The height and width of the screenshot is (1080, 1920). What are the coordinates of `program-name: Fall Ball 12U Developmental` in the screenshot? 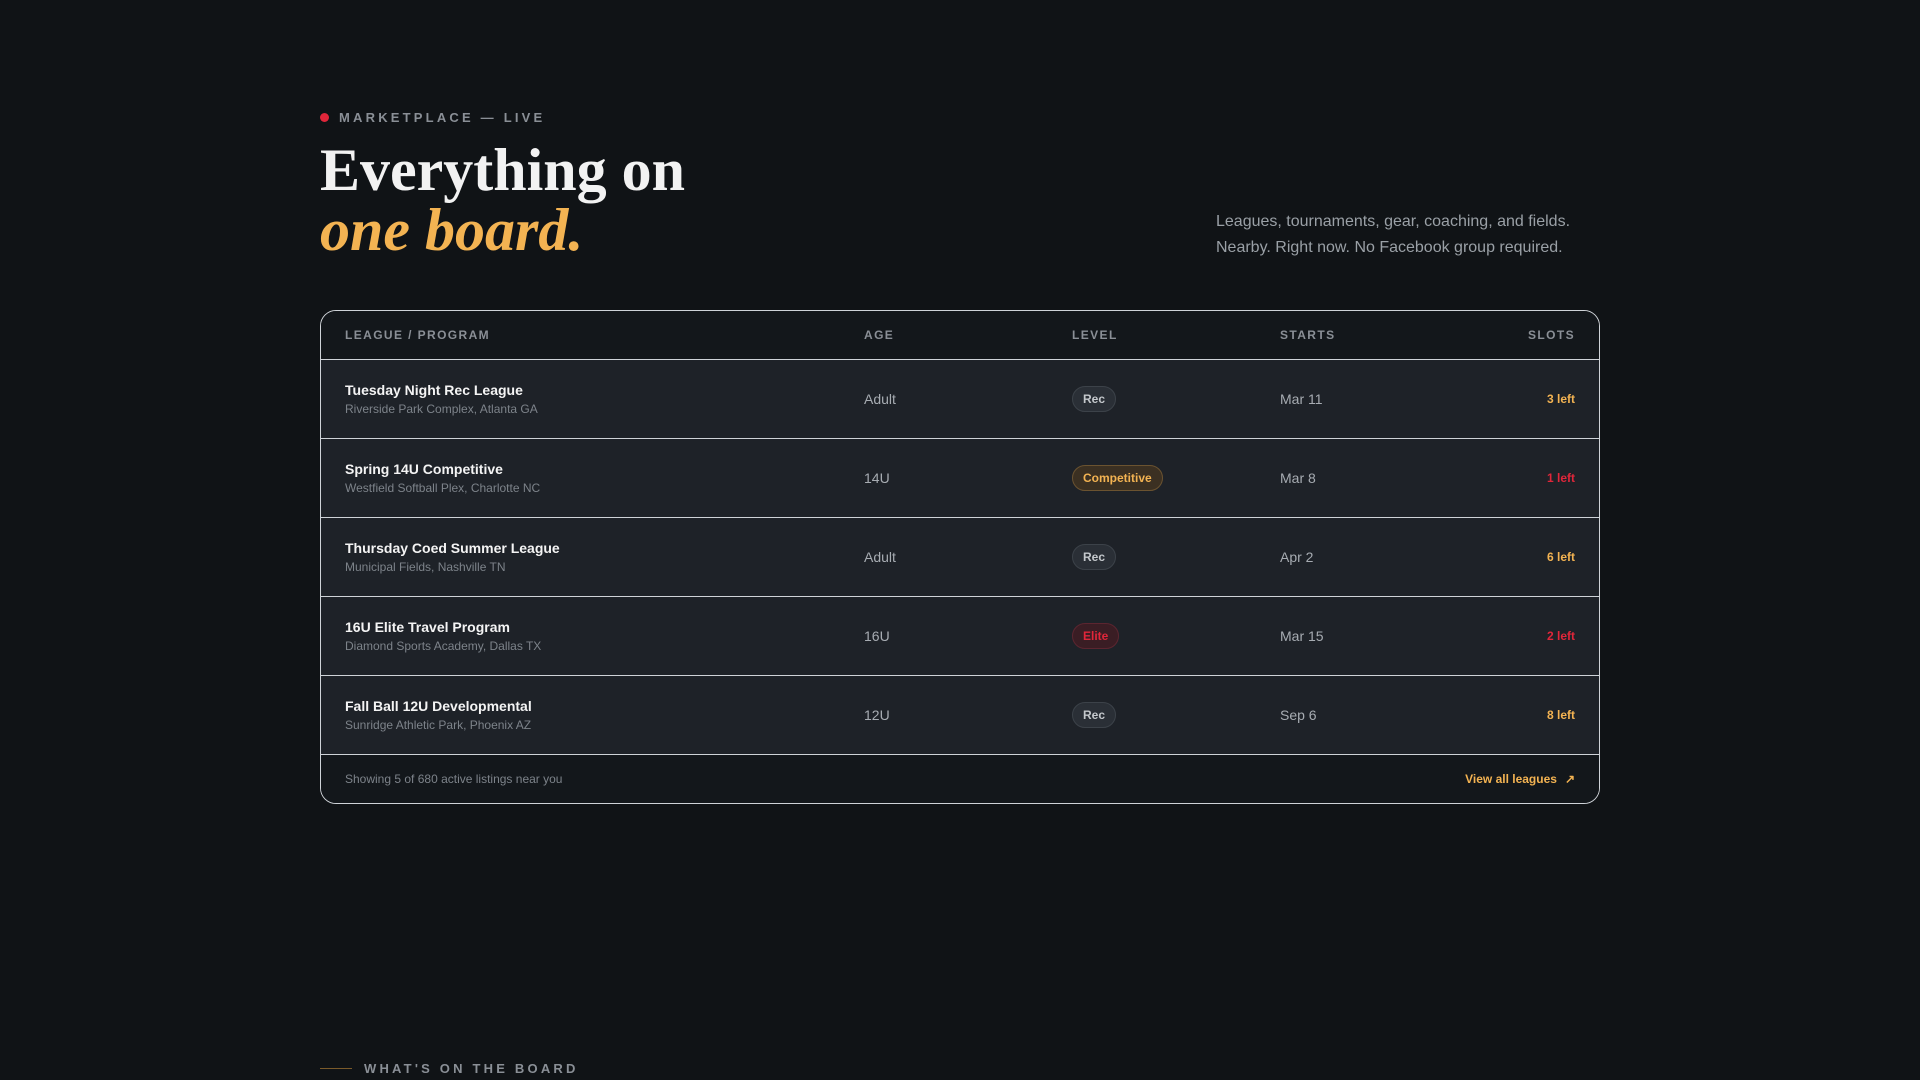 It's located at (604, 706).